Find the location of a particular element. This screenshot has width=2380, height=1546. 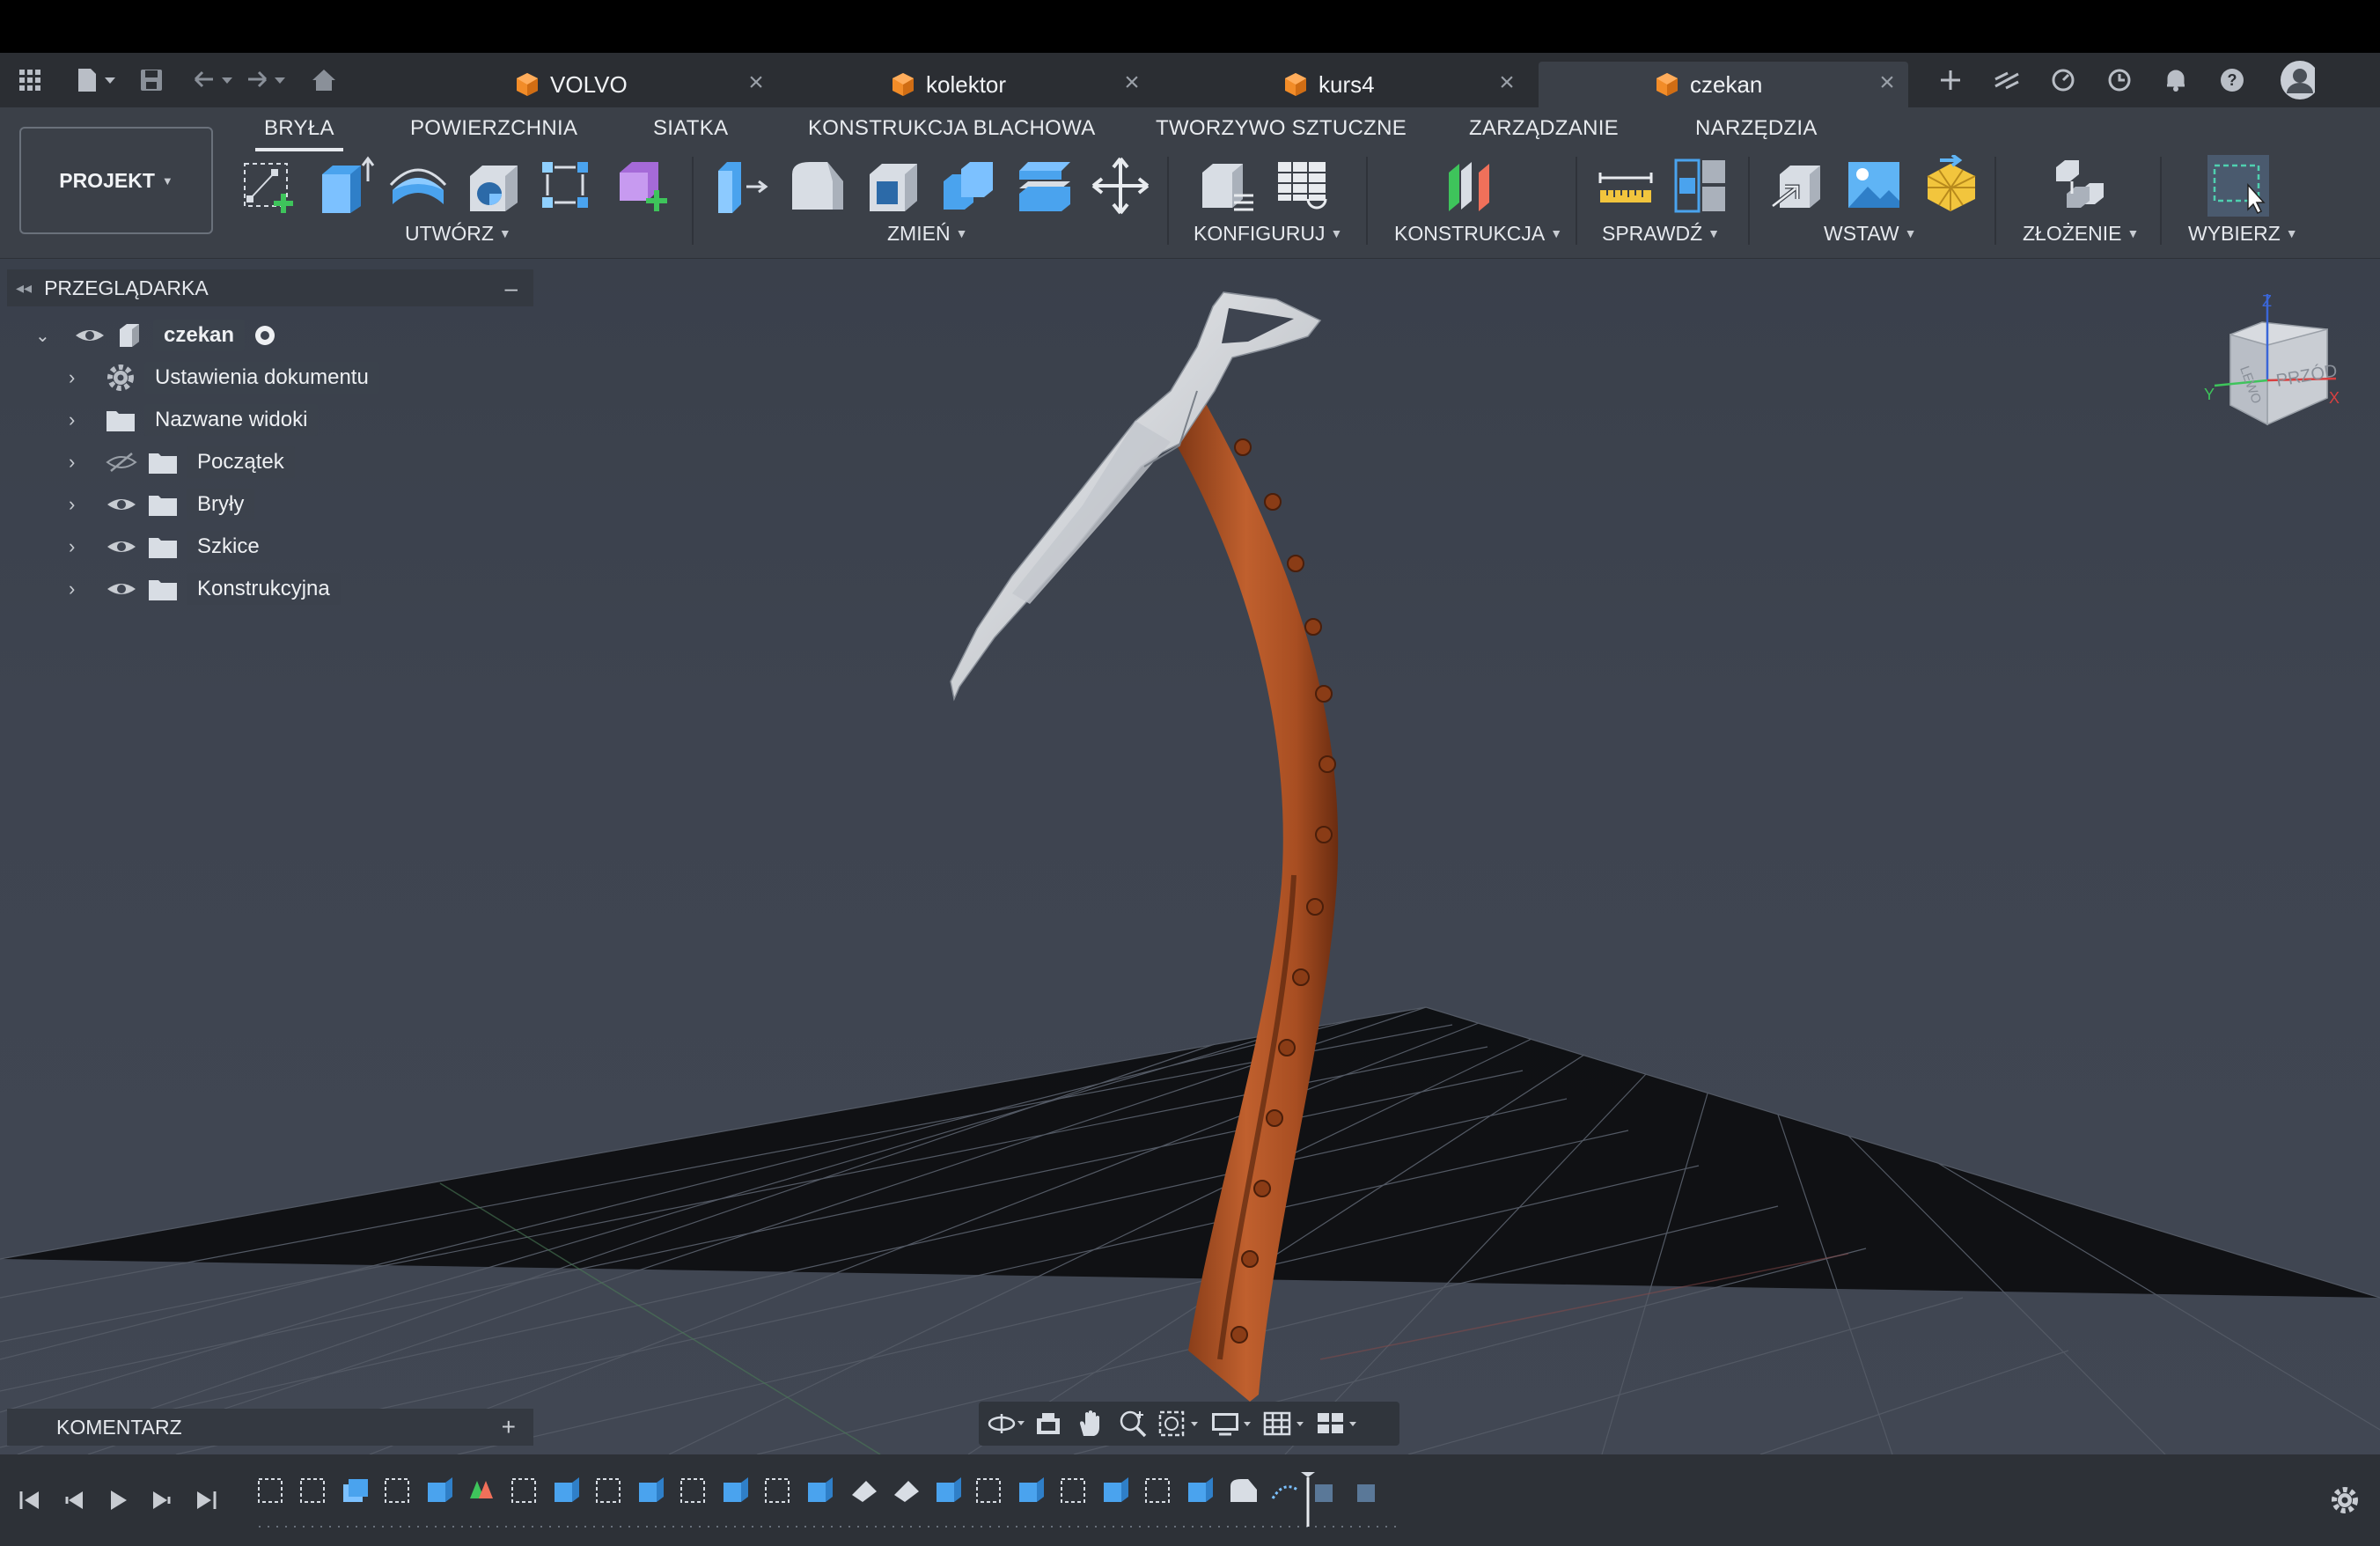

help-icon: ? is located at coordinates (2232, 80).